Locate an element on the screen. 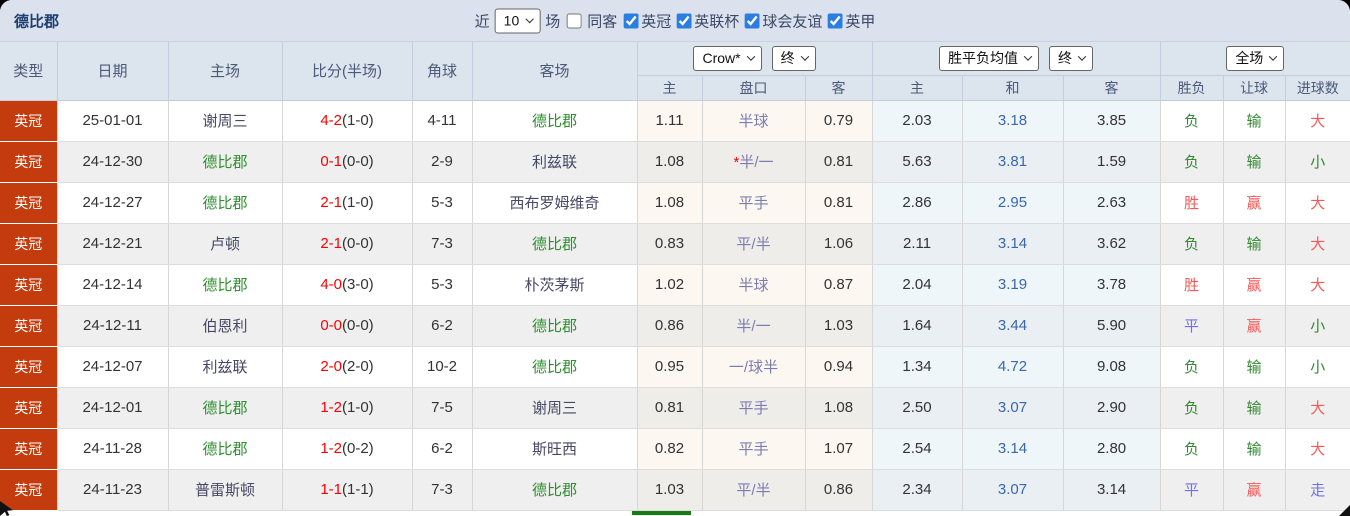 Image resolution: width=1350 pixels, height=516 pixels. col-away: 客场 is located at coordinates (555, 71).